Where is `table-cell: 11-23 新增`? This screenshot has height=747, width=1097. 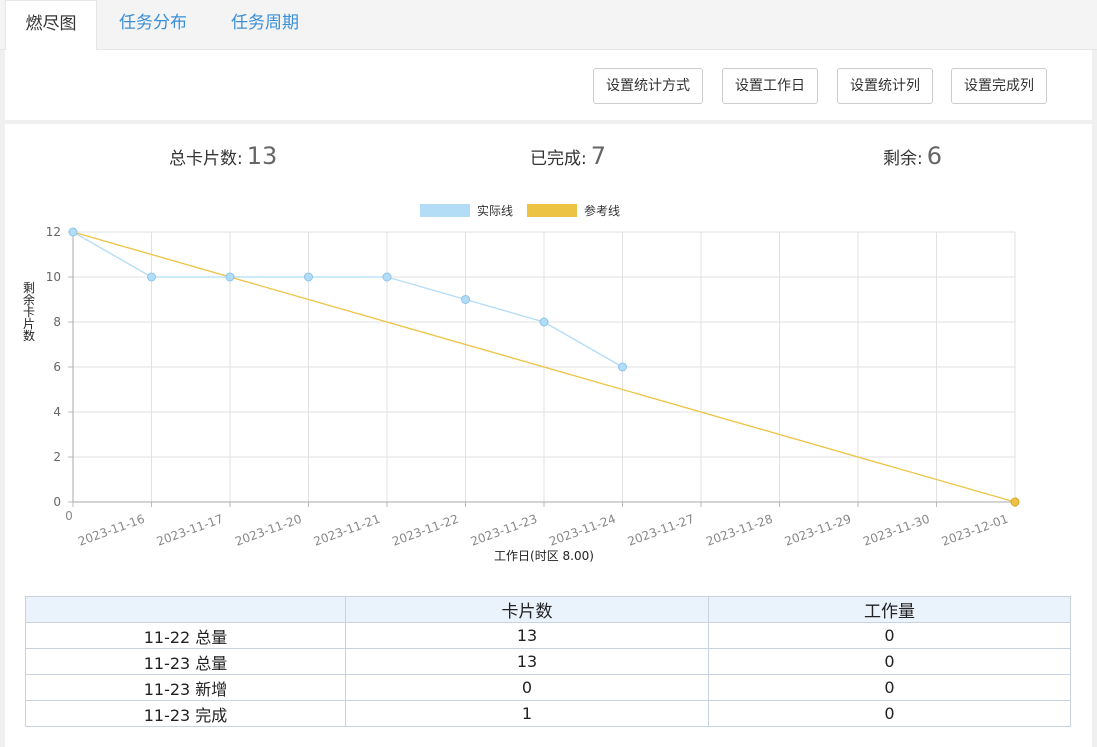 table-cell: 11-23 新增 is located at coordinates (185, 687).